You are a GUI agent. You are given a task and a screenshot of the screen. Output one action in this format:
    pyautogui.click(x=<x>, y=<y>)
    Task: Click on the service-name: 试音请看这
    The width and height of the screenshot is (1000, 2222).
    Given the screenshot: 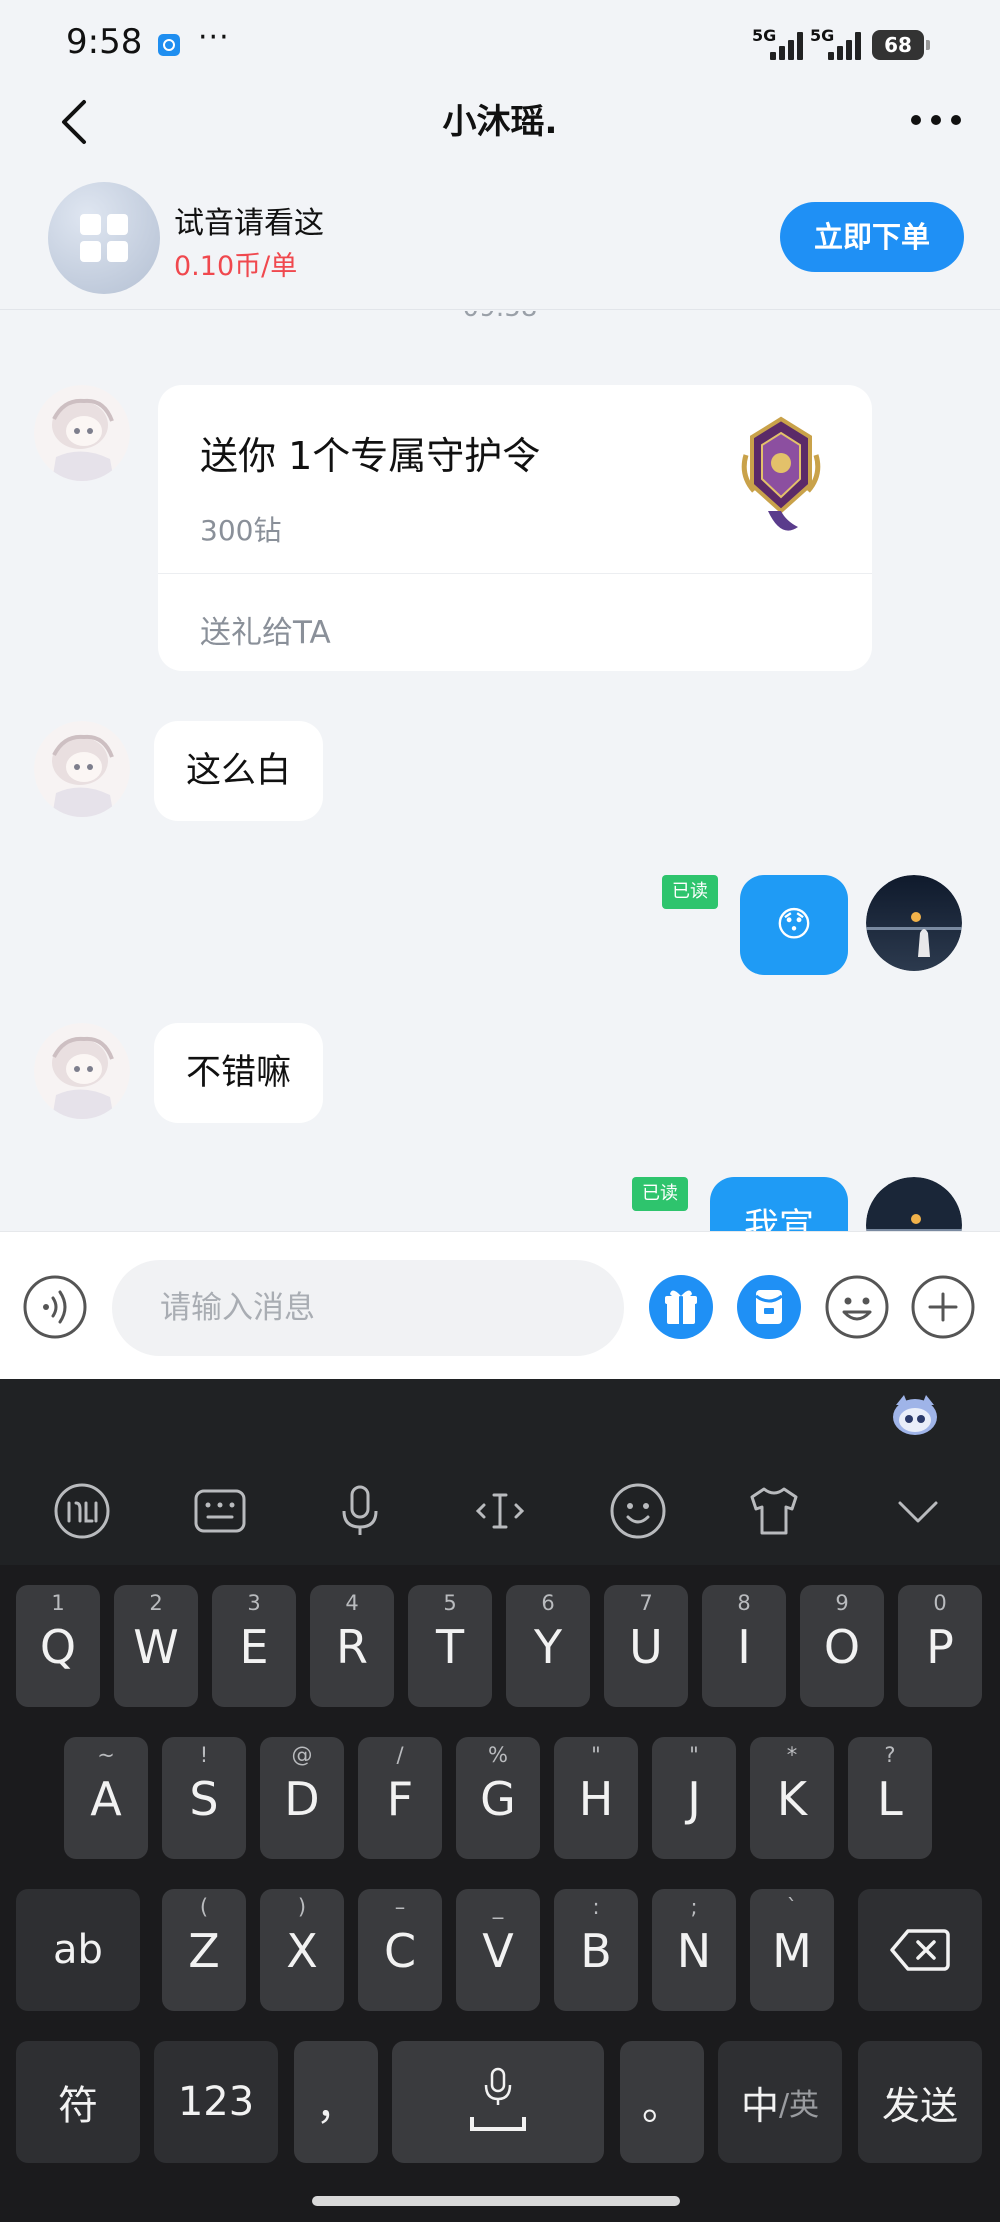 What is the action you would take?
    pyautogui.click(x=249, y=223)
    